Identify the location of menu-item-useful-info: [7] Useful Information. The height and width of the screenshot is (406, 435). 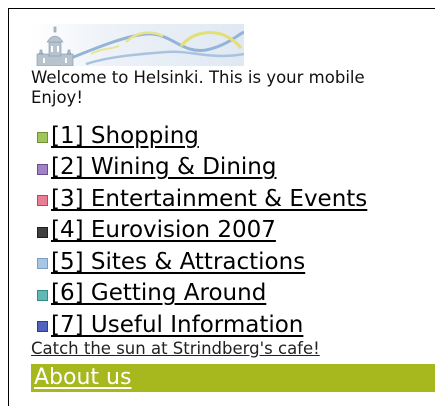
(202, 325).